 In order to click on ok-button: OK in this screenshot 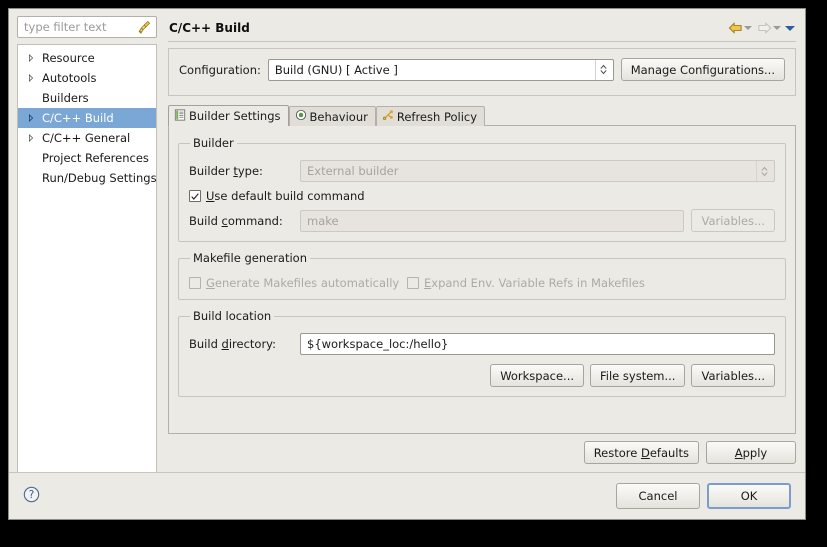, I will do `click(749, 496)`.